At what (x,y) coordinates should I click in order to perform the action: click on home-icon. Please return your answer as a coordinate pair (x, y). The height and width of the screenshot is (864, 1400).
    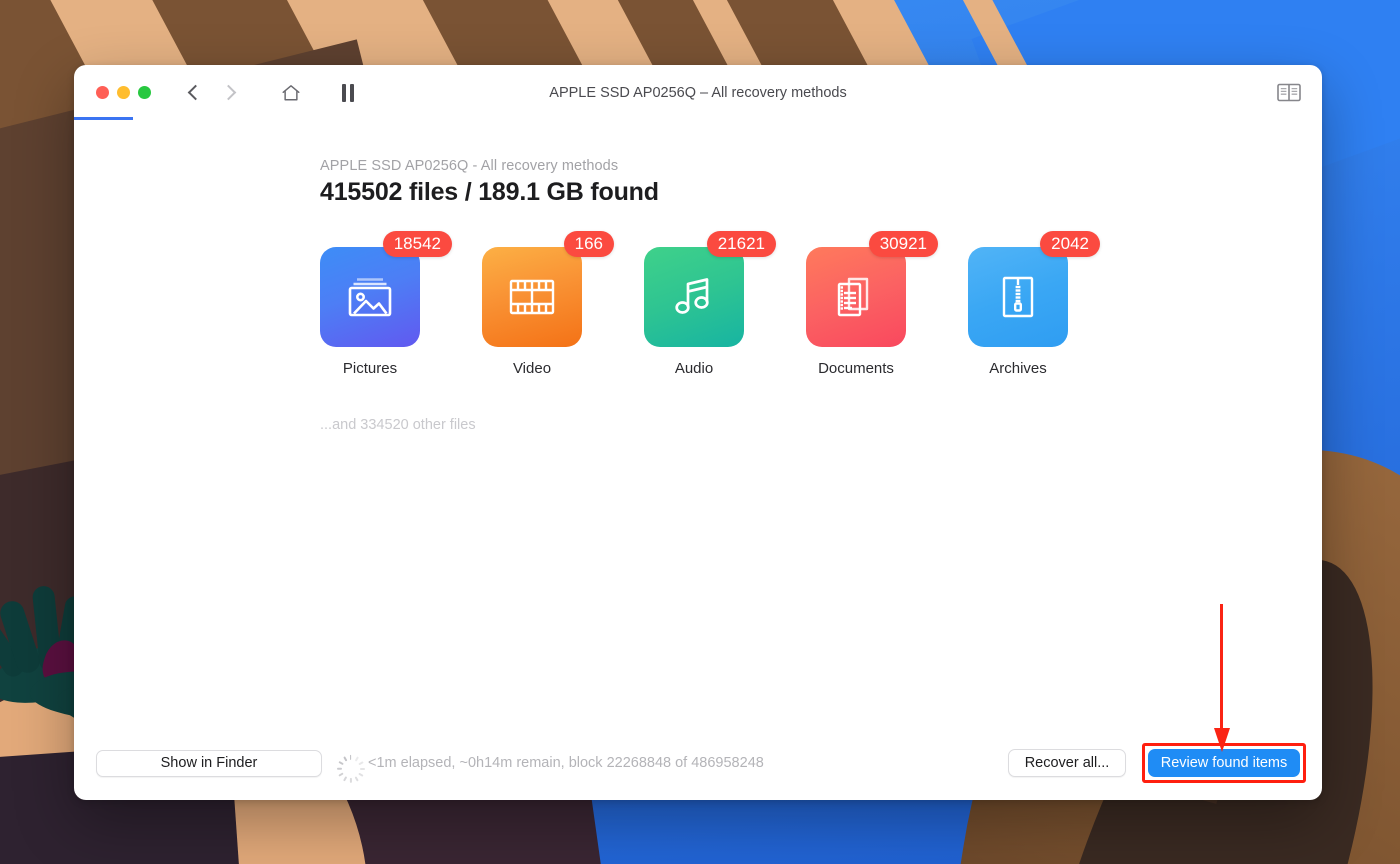
    Looking at the image, I should click on (291, 92).